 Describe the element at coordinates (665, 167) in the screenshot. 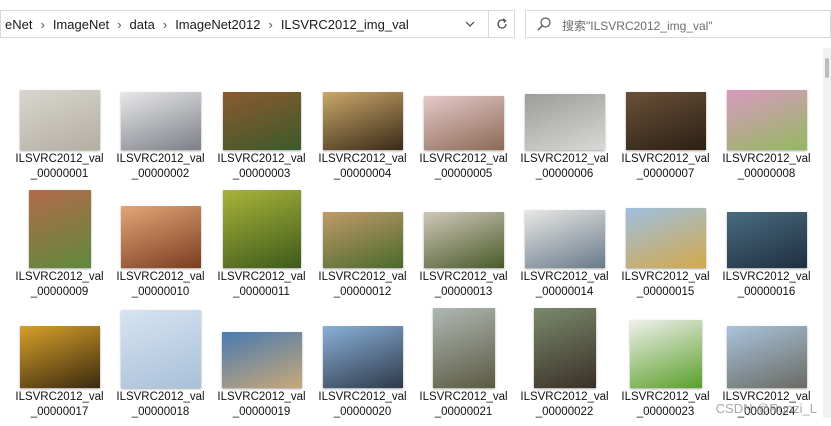

I see `file-name: ILSVRC2012_val _00000007` at that location.